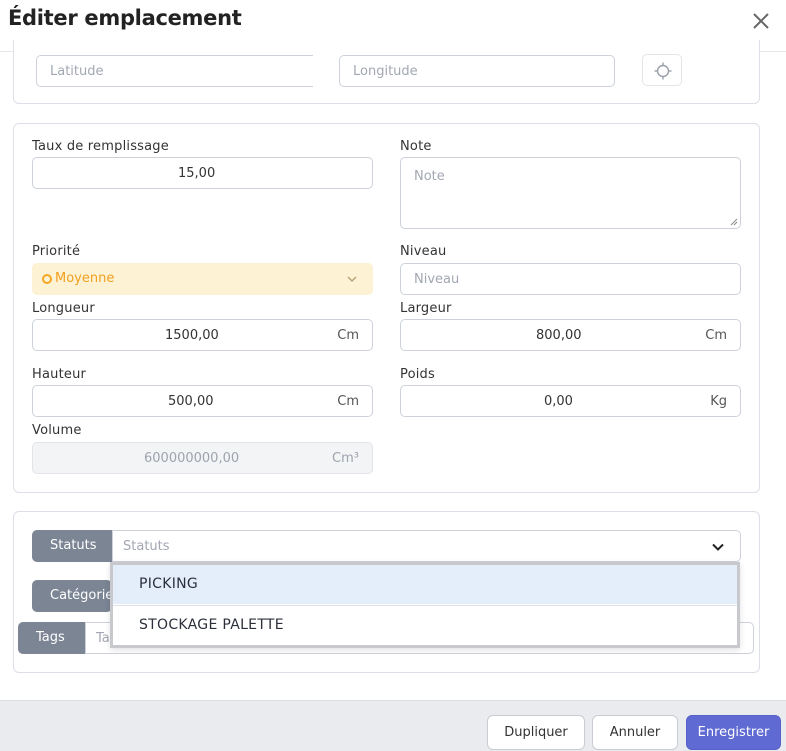 This screenshot has height=751, width=786. Describe the element at coordinates (558, 401) in the screenshot. I see `weight-value: 0,00` at that location.